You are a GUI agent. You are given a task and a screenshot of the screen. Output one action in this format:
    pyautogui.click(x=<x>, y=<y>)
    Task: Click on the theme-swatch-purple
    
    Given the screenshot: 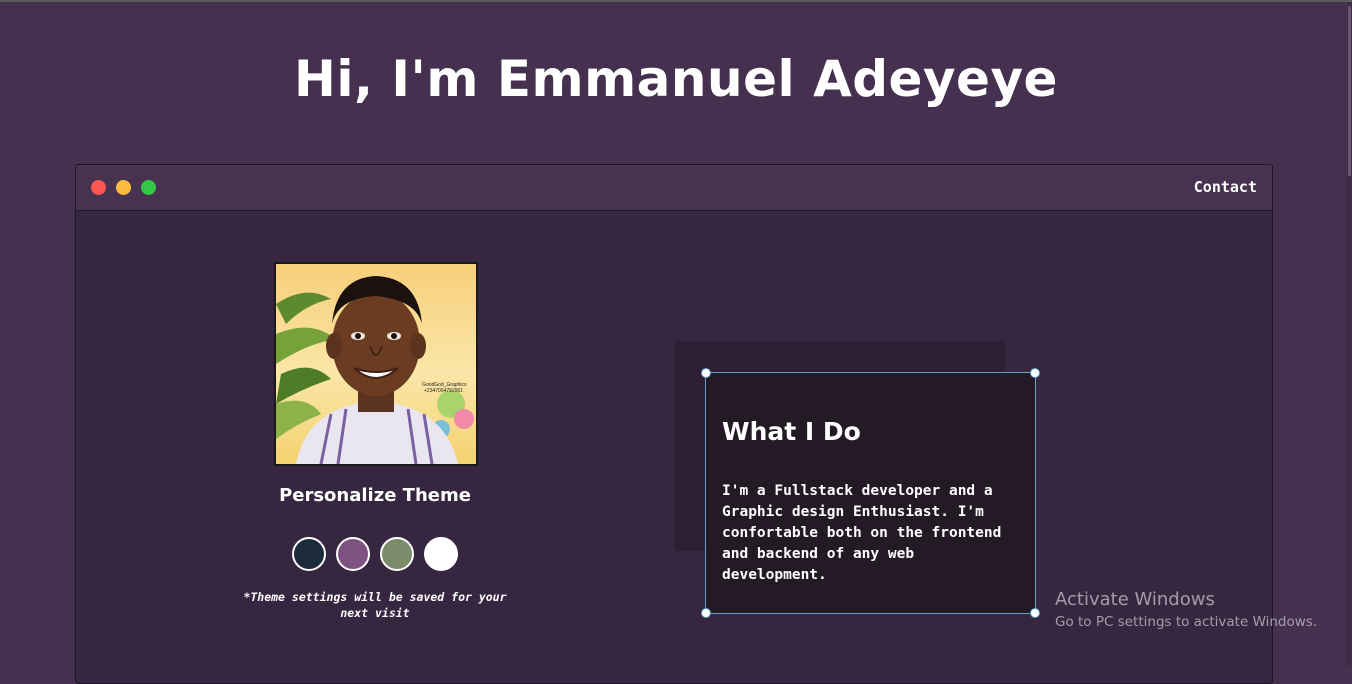 What is the action you would take?
    pyautogui.click(x=353, y=554)
    